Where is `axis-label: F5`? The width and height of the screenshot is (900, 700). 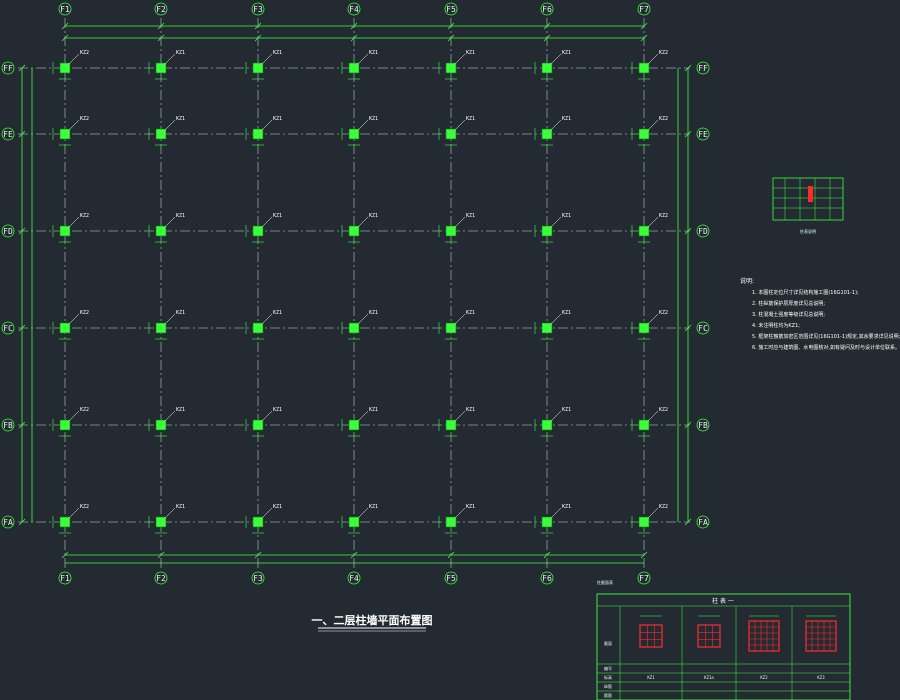
axis-label: F5 is located at coordinates (451, 9).